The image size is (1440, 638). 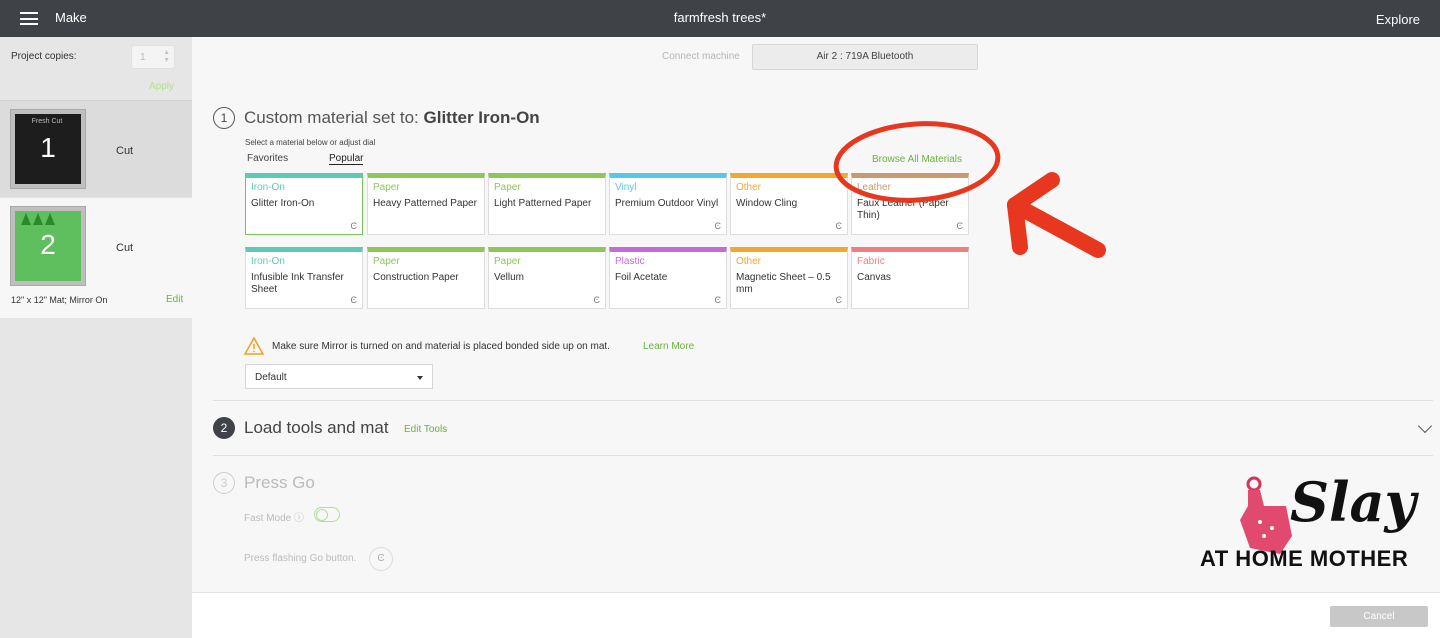 What do you see at coordinates (543, 203) in the screenshot?
I see `material-name: Light Patterned Paper` at bounding box center [543, 203].